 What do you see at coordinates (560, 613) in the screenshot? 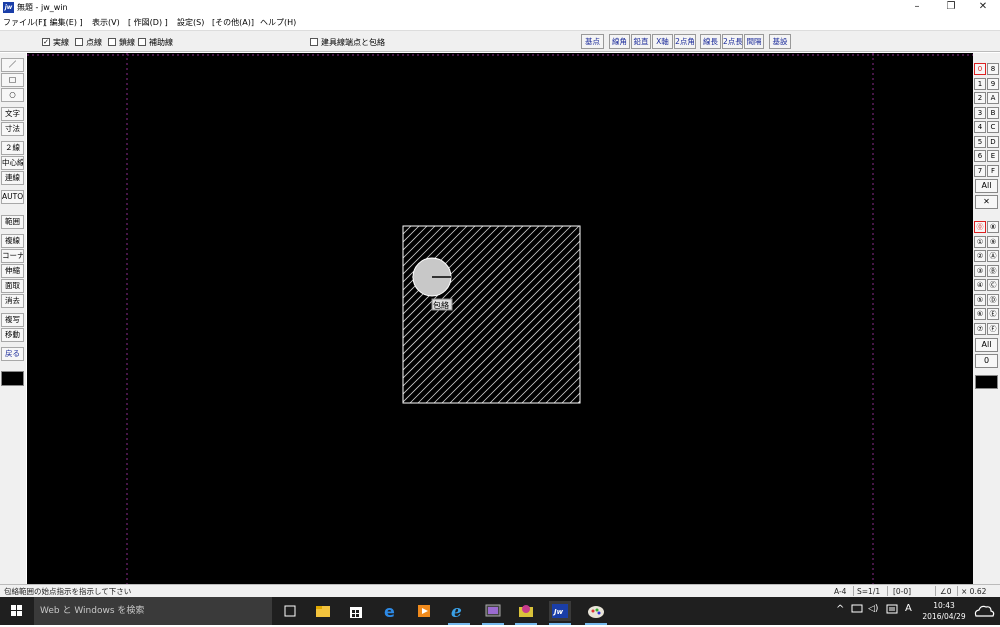
I see `jw-cad-icon: Jw` at bounding box center [560, 613].